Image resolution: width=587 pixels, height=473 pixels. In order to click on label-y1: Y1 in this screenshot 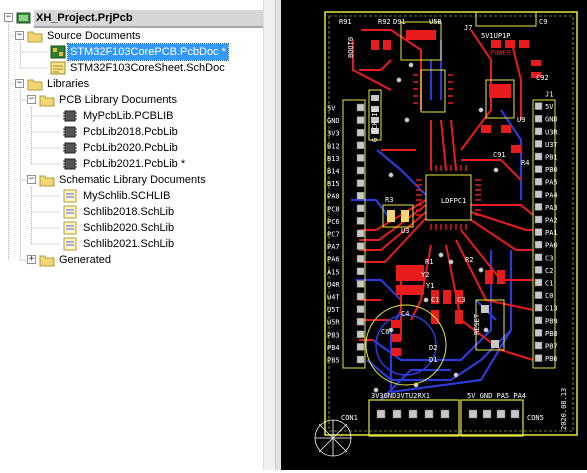, I will do `click(430, 286)`.